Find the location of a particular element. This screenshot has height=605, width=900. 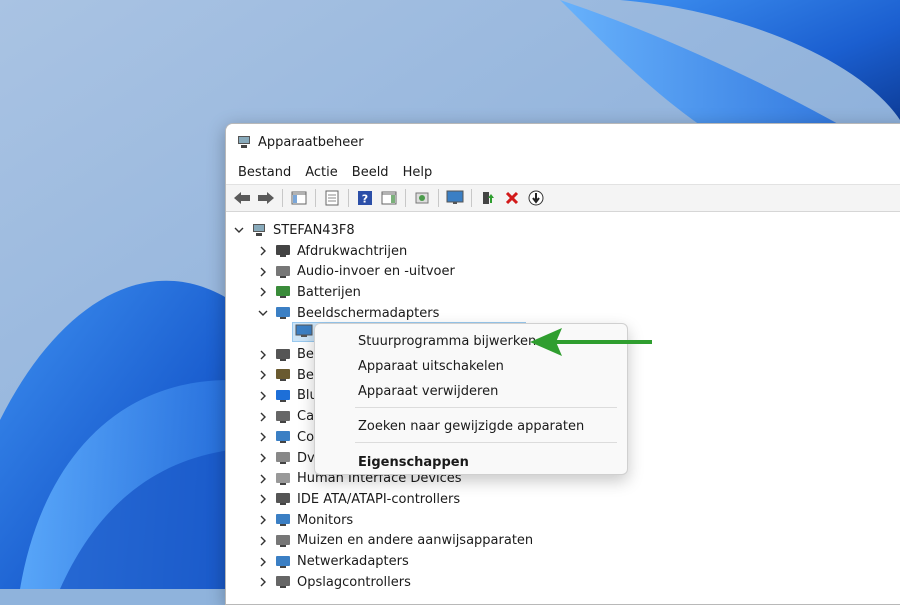

menu-beeld: Beeld is located at coordinates (370, 172).